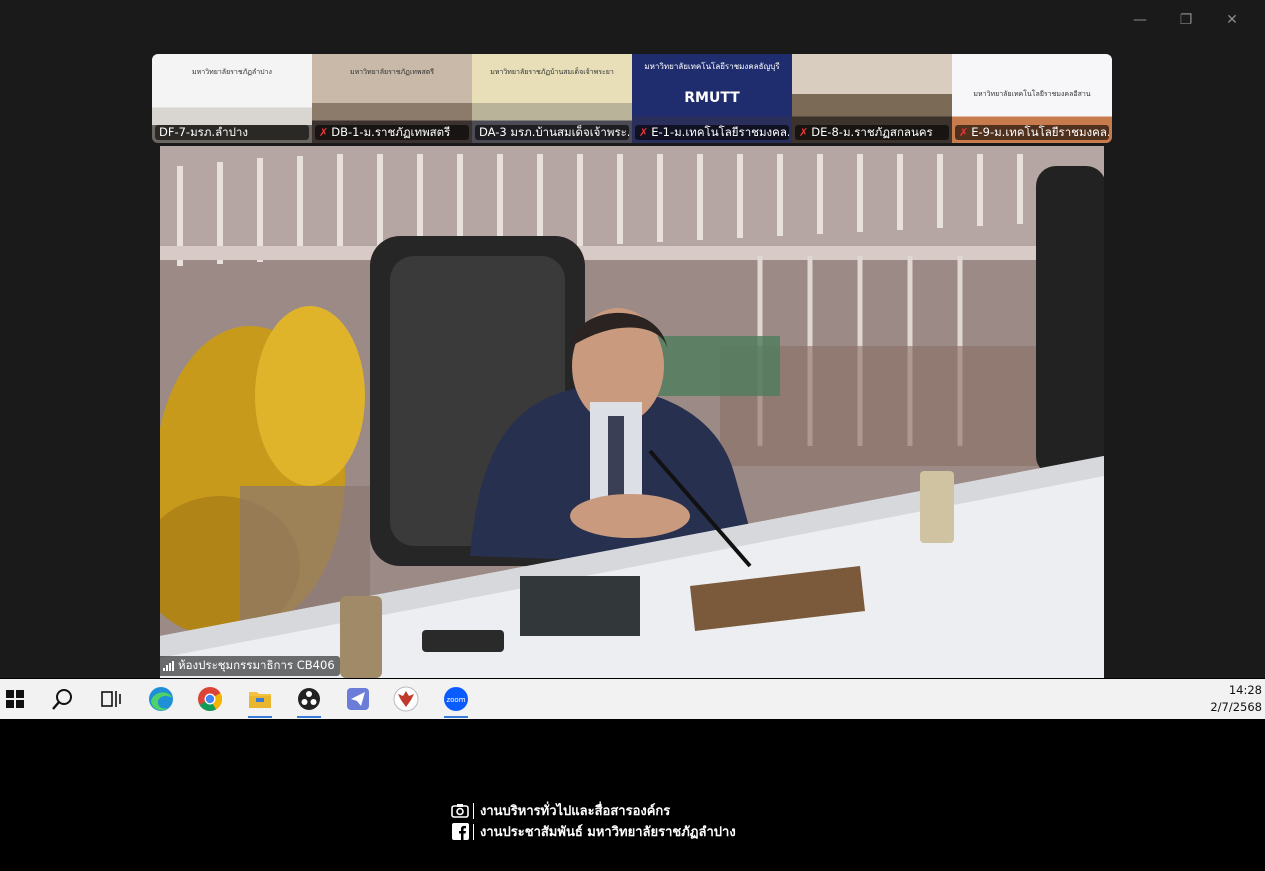 The height and width of the screenshot is (871, 1265). What do you see at coordinates (712, 66) in the screenshot?
I see `backdrop-sign-text: มหาวิทยาลัยเทคโนโลยีราชมงคลธัญบุรี` at bounding box center [712, 66].